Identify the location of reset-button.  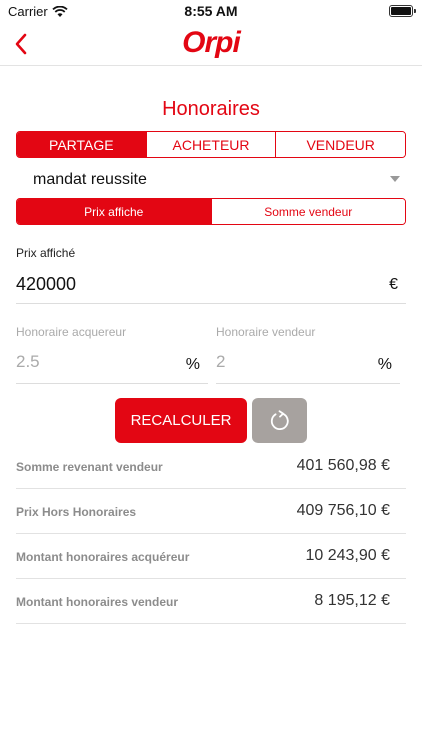
(279, 420).